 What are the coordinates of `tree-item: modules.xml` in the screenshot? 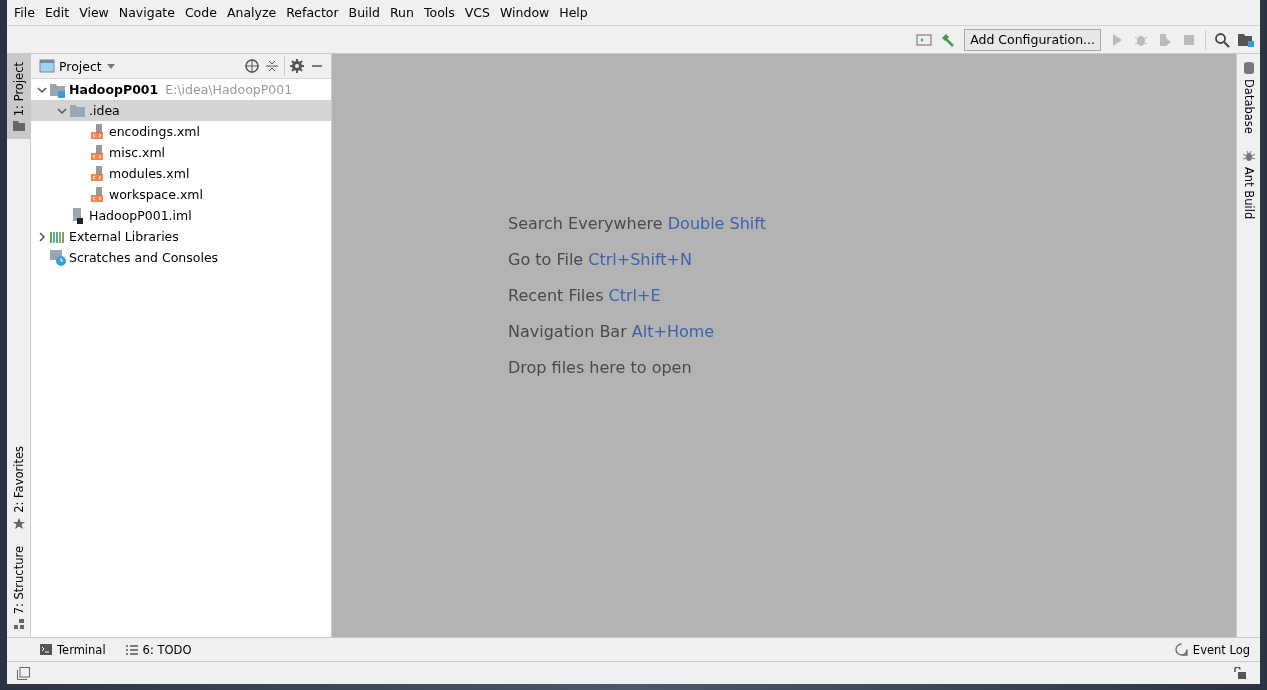 It's located at (181, 173).